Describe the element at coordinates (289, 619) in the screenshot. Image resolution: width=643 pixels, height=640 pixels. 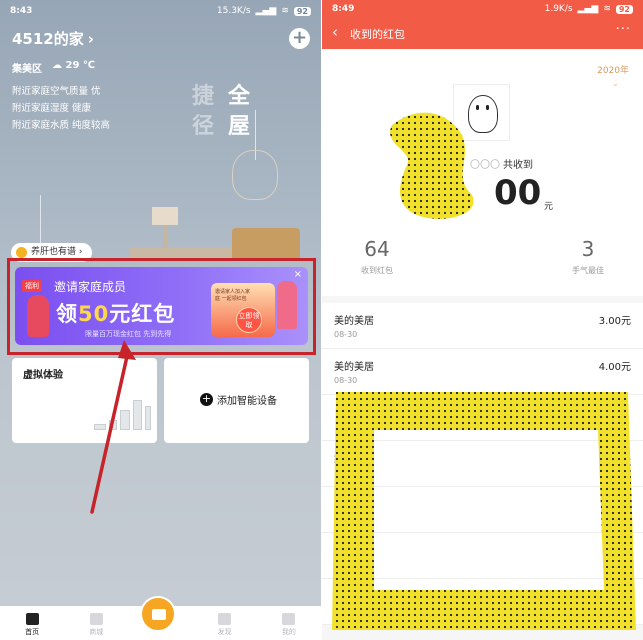
I see `profile-icon` at that location.